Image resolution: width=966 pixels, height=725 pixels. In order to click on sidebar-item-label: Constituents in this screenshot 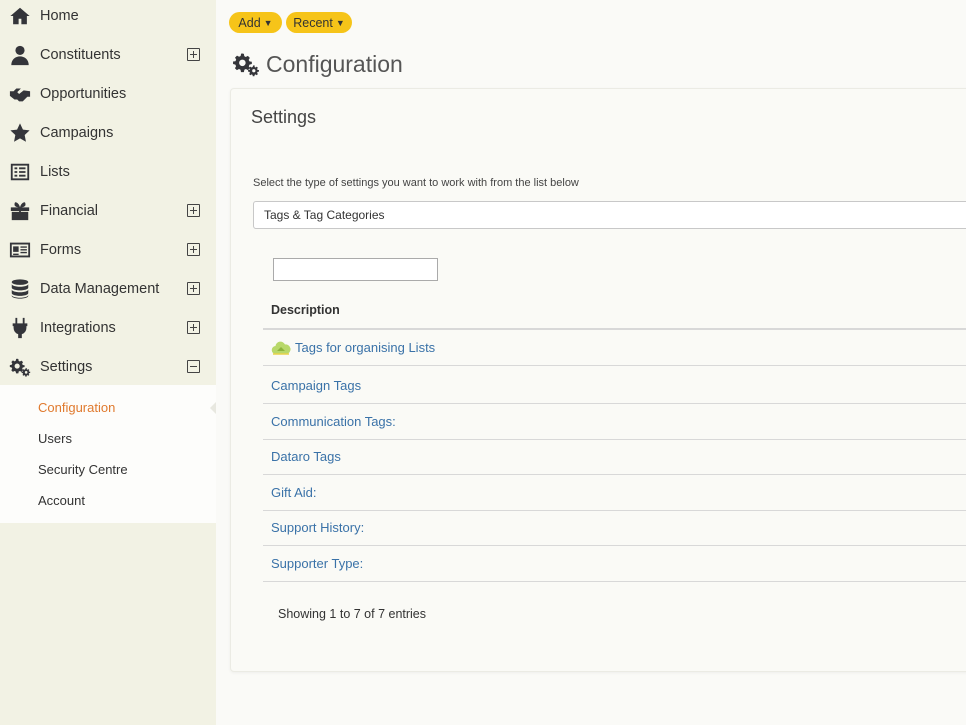, I will do `click(80, 54)`.